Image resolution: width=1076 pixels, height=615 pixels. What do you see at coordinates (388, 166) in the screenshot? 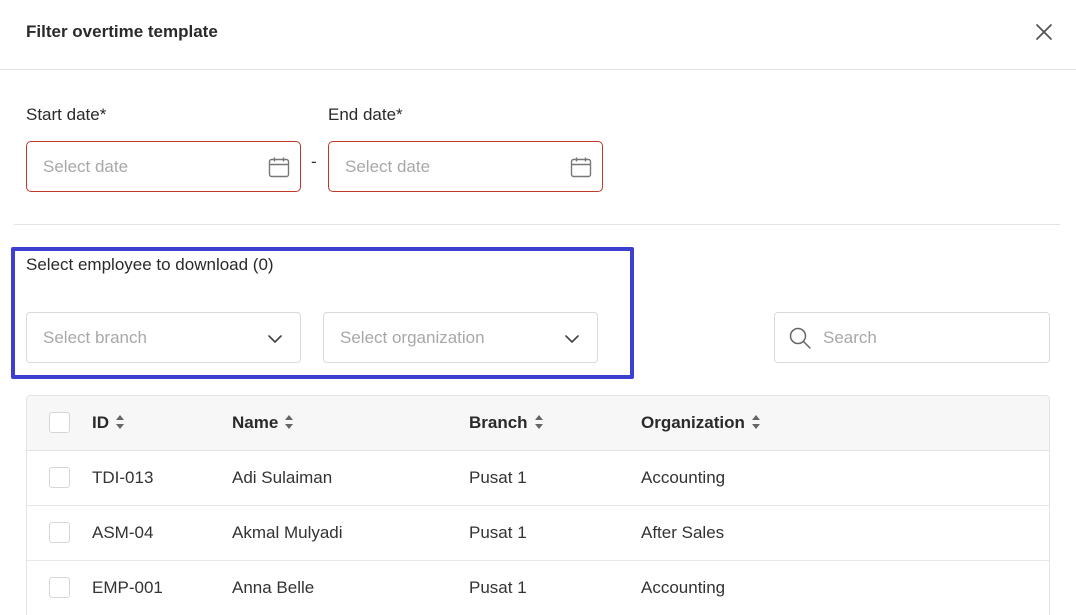
I see `end-date-placeholder: Select date` at bounding box center [388, 166].